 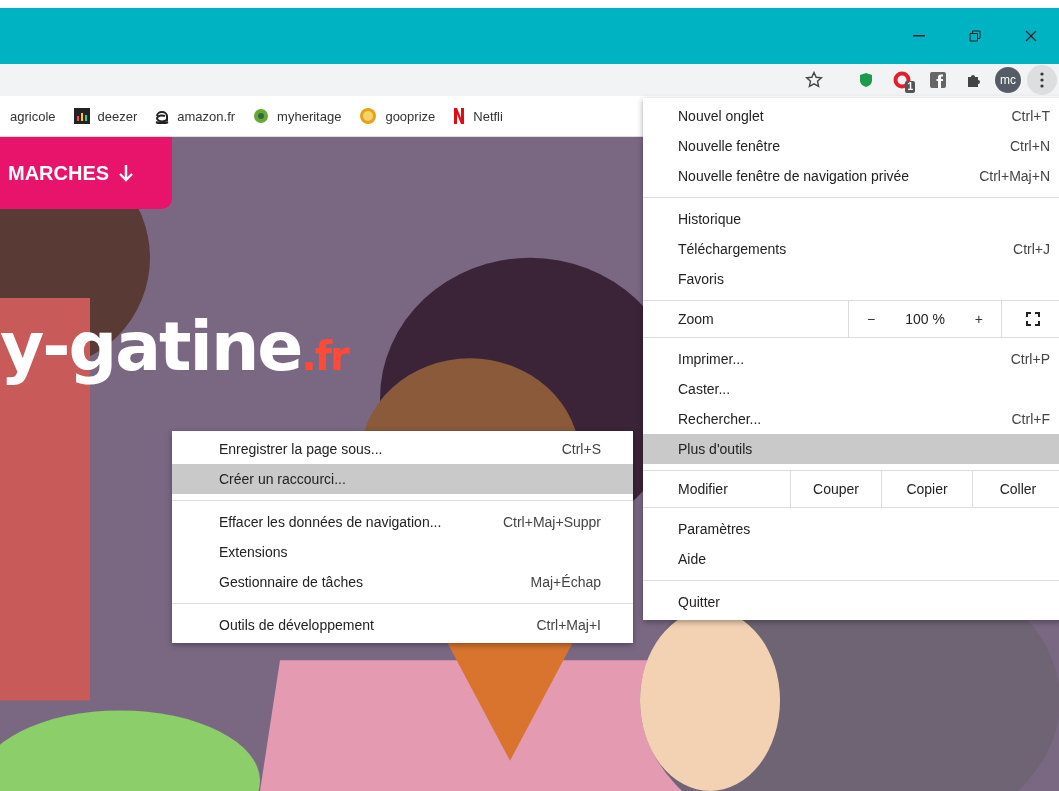 What do you see at coordinates (1014, 176) in the screenshot?
I see `shortcut-text: Ctrl+Maj+N` at bounding box center [1014, 176].